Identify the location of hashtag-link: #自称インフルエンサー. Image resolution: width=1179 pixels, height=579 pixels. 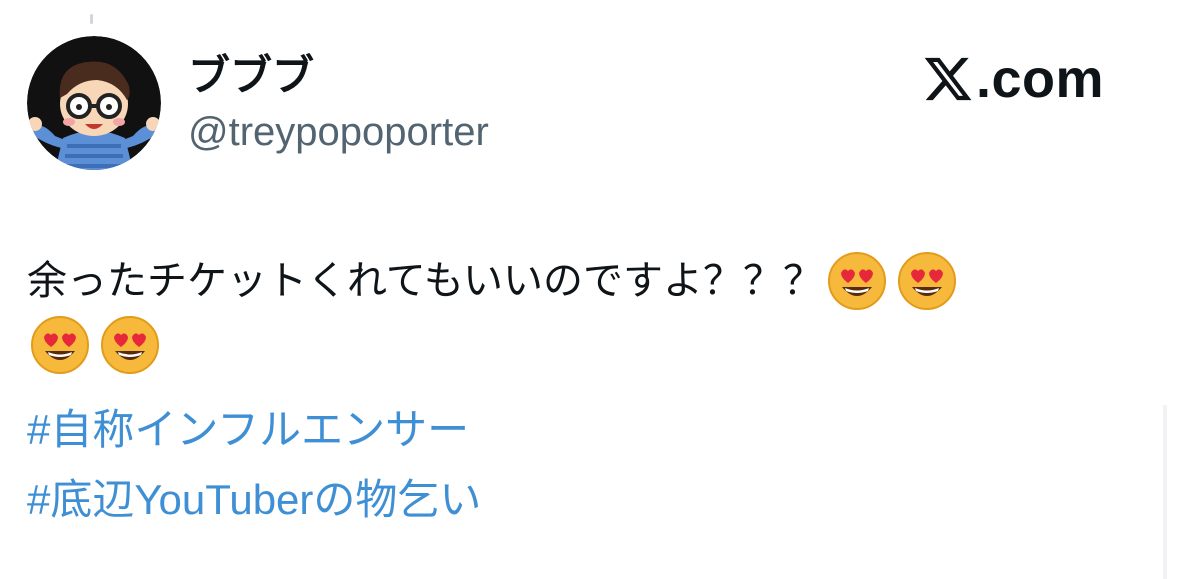
(254, 430).